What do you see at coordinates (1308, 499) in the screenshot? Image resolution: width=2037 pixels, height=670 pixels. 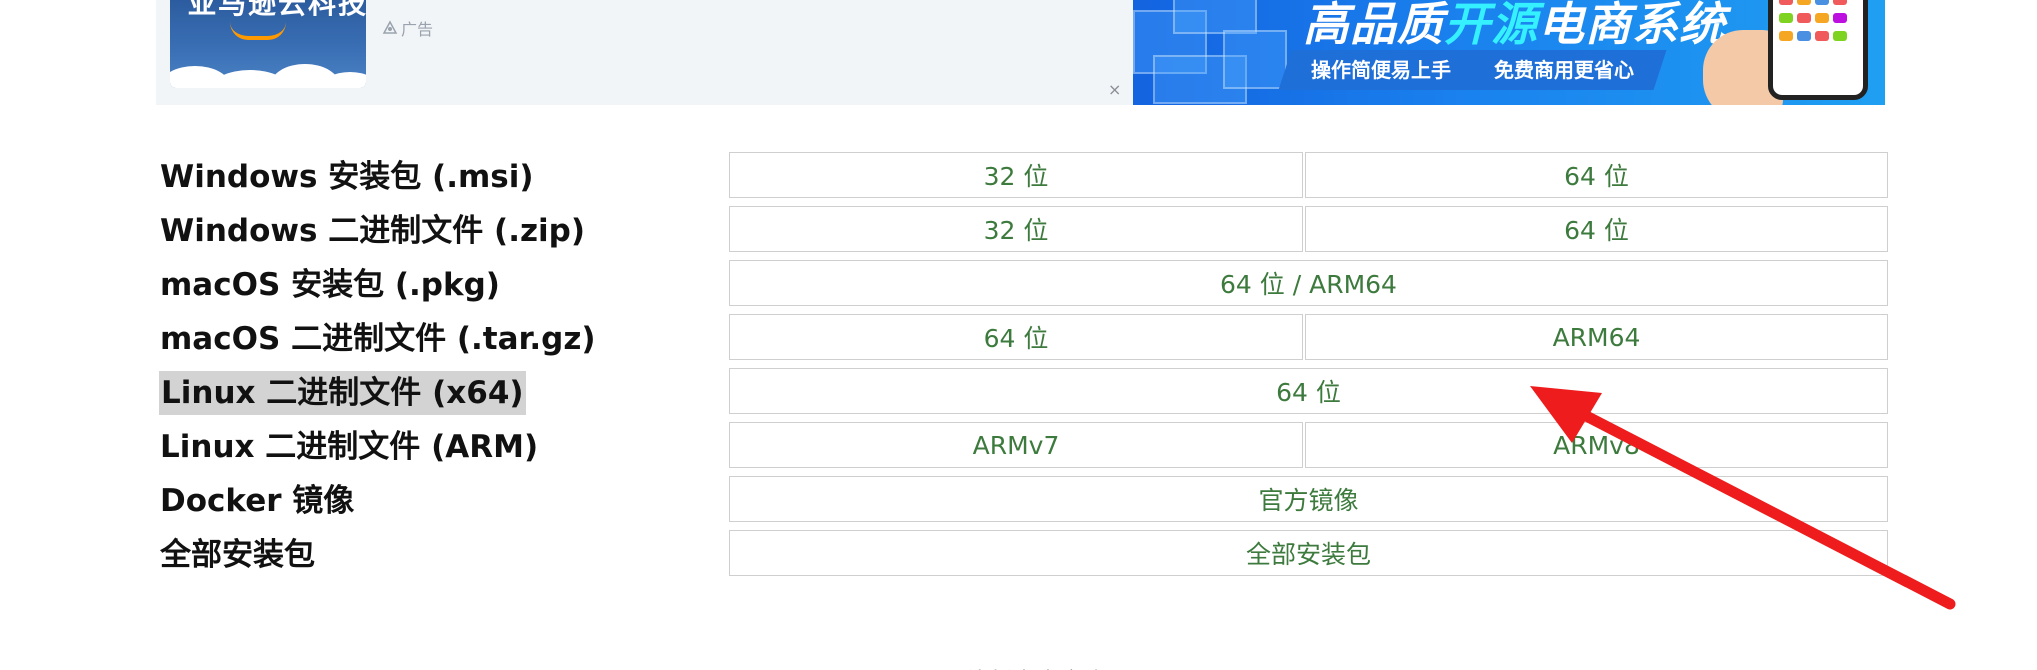 I see `download-link-docker-official: 官方镜像` at bounding box center [1308, 499].